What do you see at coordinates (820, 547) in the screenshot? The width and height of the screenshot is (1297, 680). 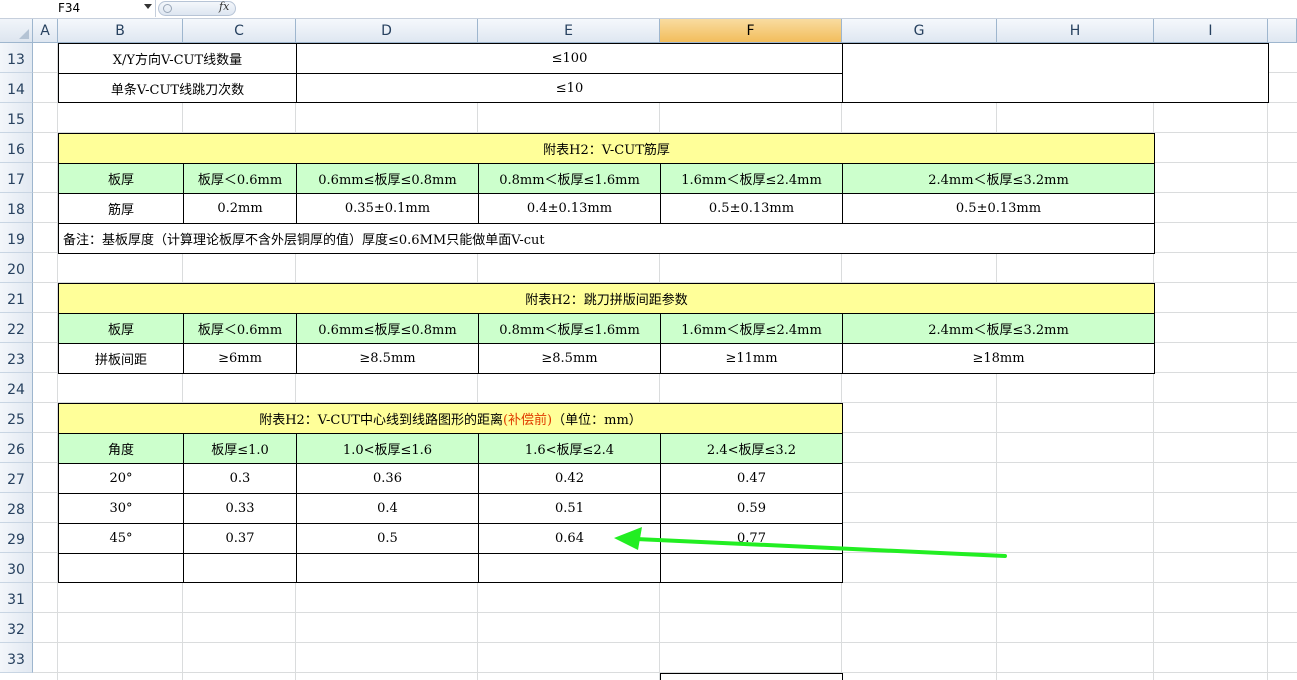 I see `arrow-shaft` at bounding box center [820, 547].